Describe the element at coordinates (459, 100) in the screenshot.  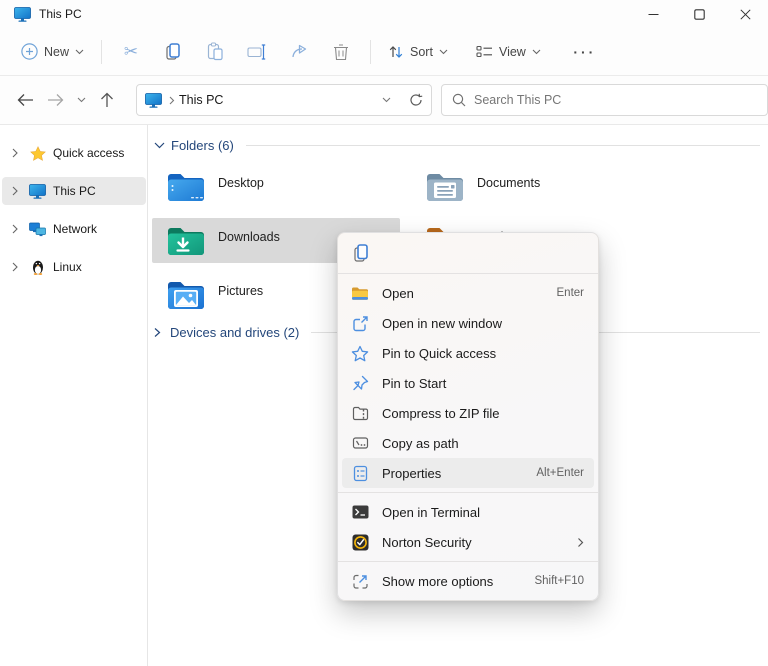
I see `search-icon` at that location.